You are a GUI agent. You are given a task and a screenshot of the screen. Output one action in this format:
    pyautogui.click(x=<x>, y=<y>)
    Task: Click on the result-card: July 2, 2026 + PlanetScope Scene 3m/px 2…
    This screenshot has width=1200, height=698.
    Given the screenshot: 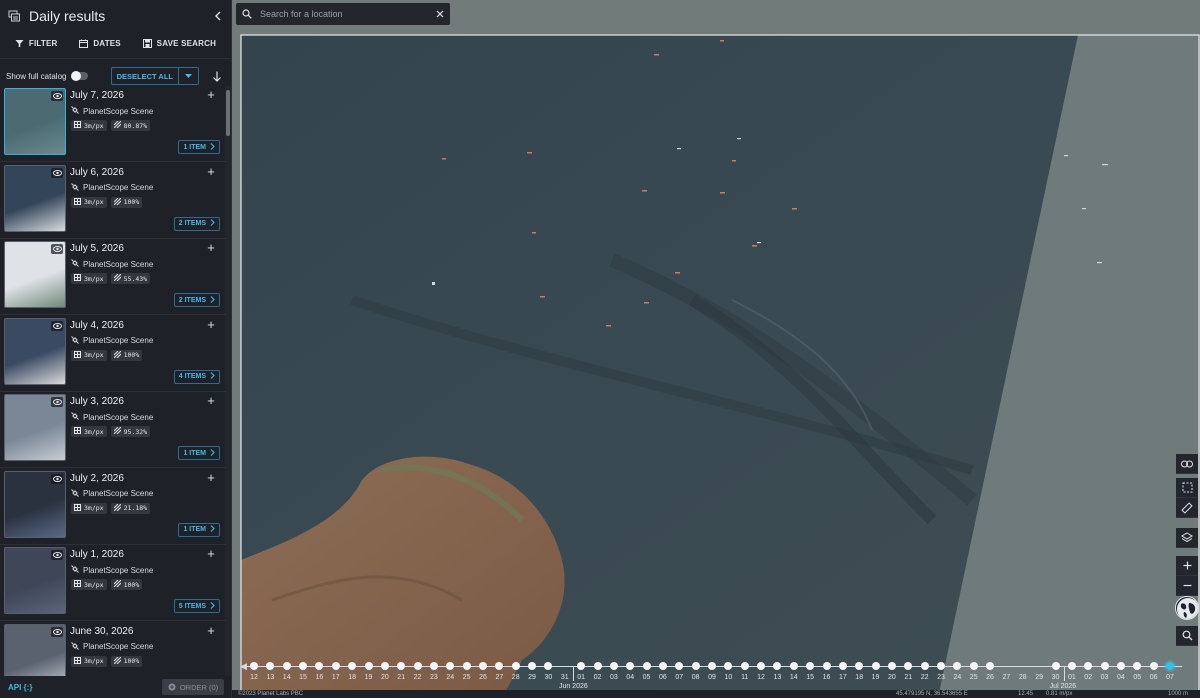 What is the action you would take?
    pyautogui.click(x=113, y=507)
    